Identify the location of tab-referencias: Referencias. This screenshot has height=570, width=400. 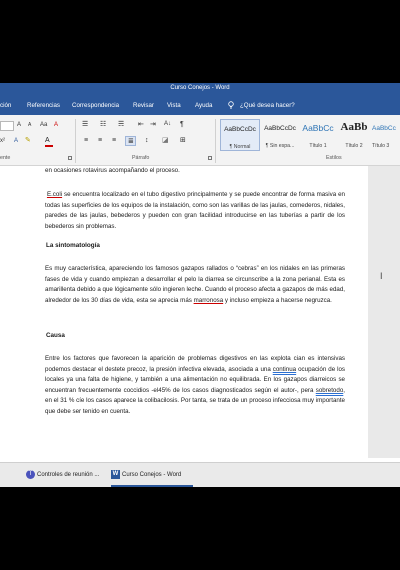
(43, 105).